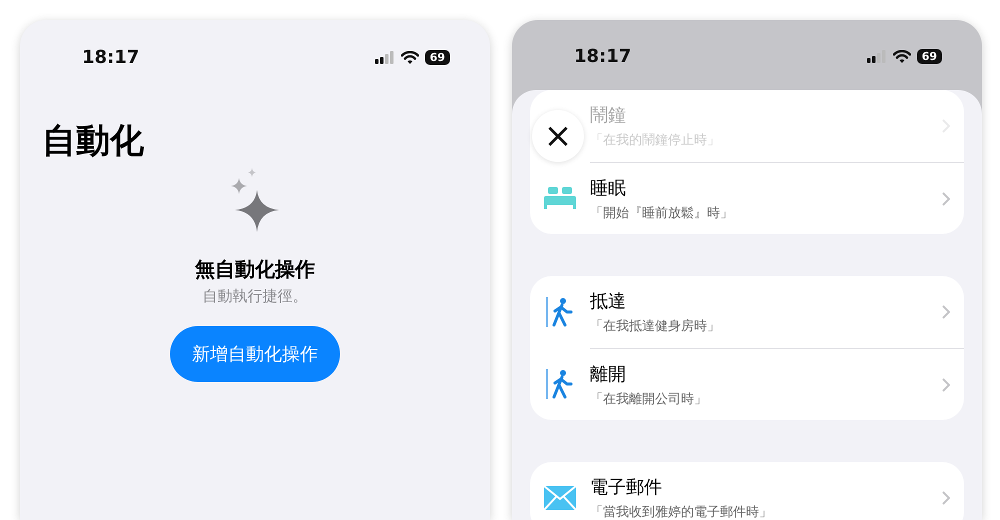 Image resolution: width=1000 pixels, height=520 pixels. Describe the element at coordinates (655, 326) in the screenshot. I see `trigger-description: 「在我抵達健身房時」` at that location.